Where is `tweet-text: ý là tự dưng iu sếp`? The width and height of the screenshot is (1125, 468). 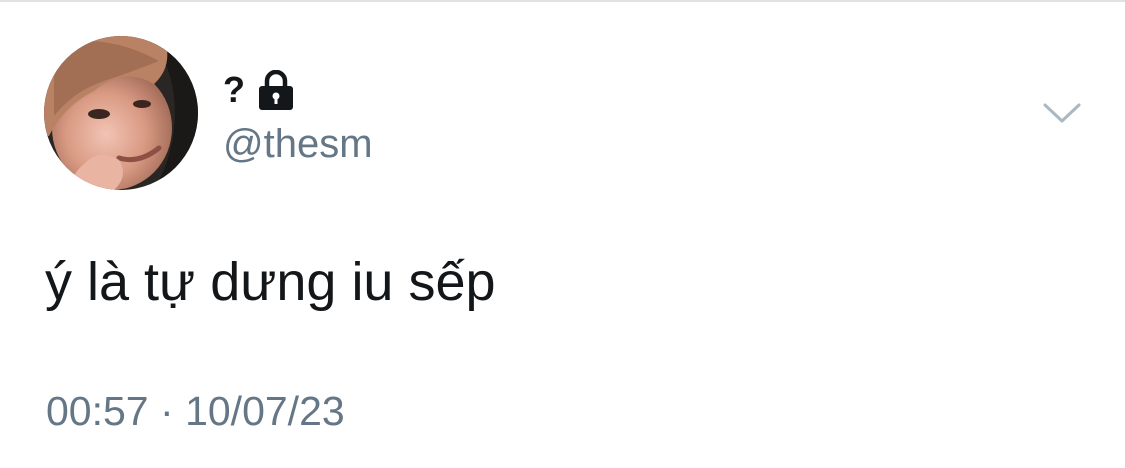
tweet-text: ý là tự dưng iu sếp is located at coordinates (270, 282).